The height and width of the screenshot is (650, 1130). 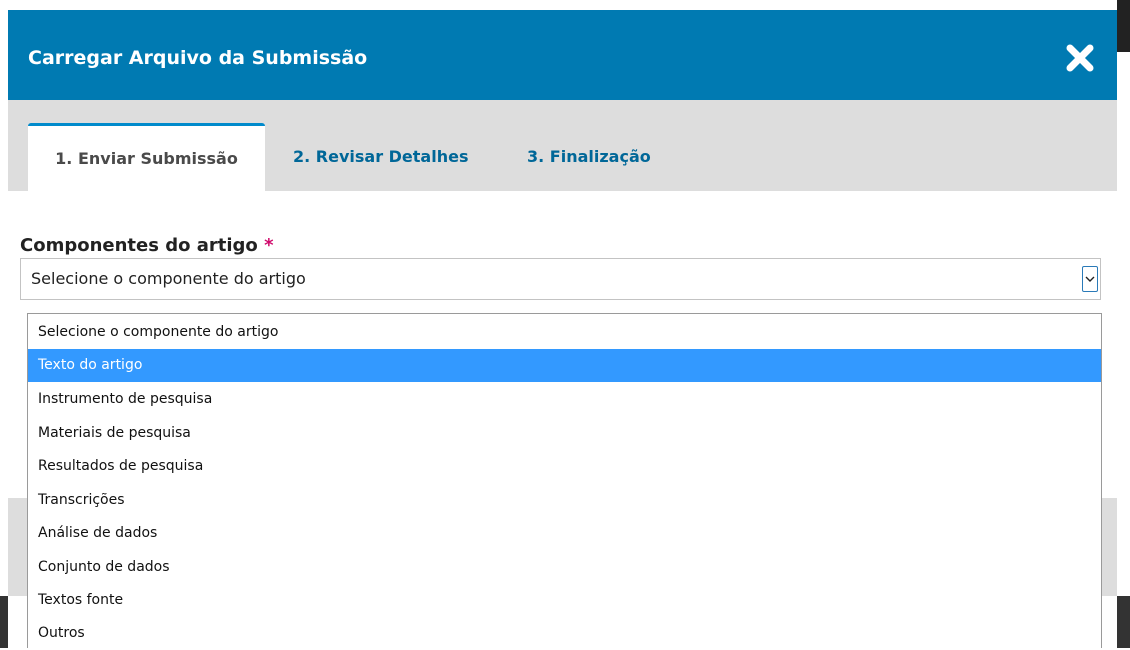 What do you see at coordinates (380, 157) in the screenshot?
I see `tab-revisar-detalhes: 2. Revisar Detalhes` at bounding box center [380, 157].